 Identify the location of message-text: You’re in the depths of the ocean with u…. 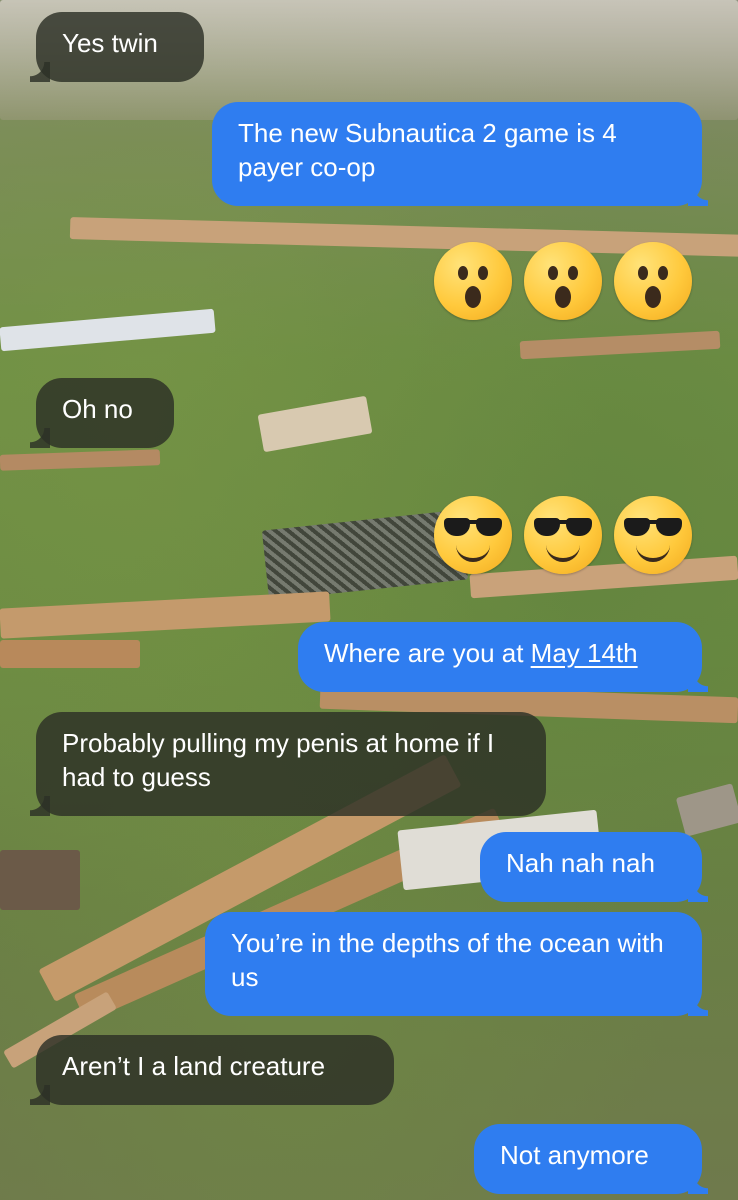
(447, 960).